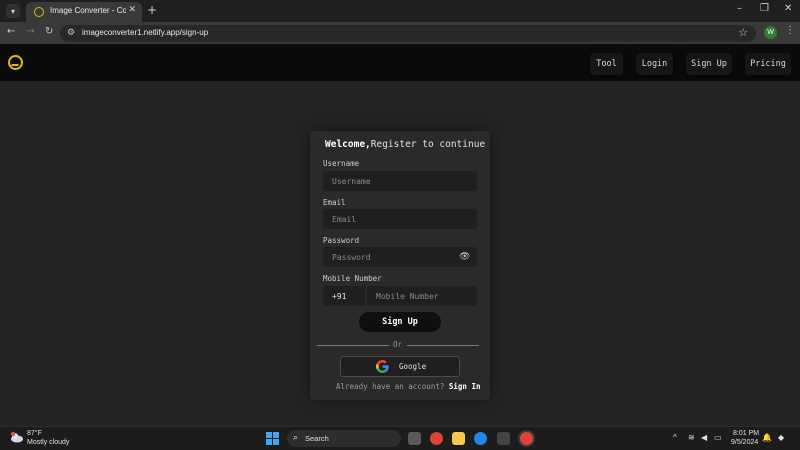 The image size is (800, 450). I want to click on weather-temperature: 87°F, so click(34, 433).